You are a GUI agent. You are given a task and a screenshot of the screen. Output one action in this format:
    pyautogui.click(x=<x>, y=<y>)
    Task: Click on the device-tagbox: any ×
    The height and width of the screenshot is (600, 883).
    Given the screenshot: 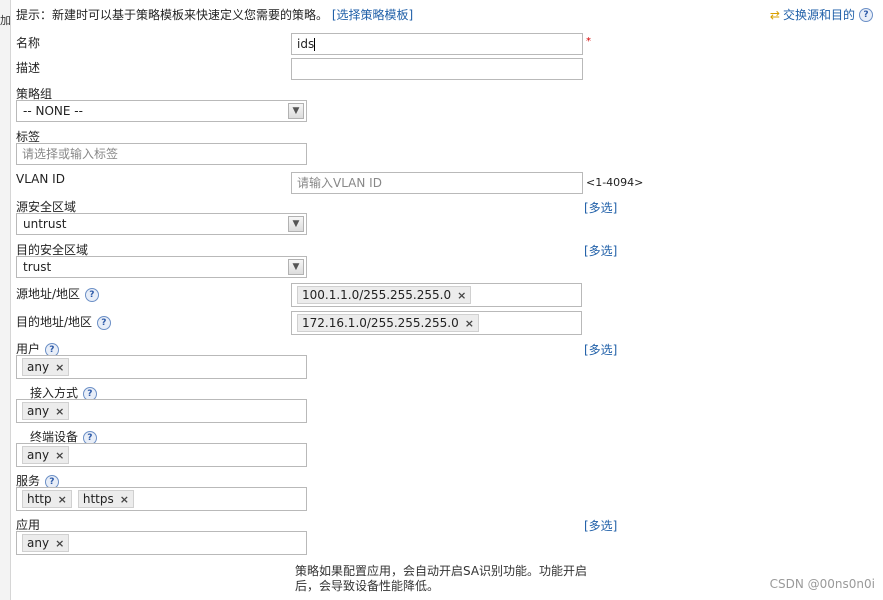 What is the action you would take?
    pyautogui.click(x=161, y=455)
    